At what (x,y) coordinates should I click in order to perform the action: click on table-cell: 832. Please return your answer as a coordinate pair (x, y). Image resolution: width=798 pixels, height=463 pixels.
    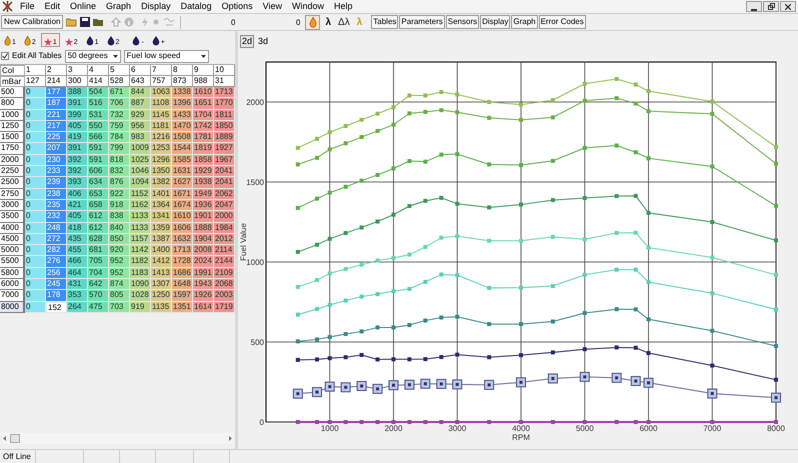
    Looking at the image, I should click on (119, 172).